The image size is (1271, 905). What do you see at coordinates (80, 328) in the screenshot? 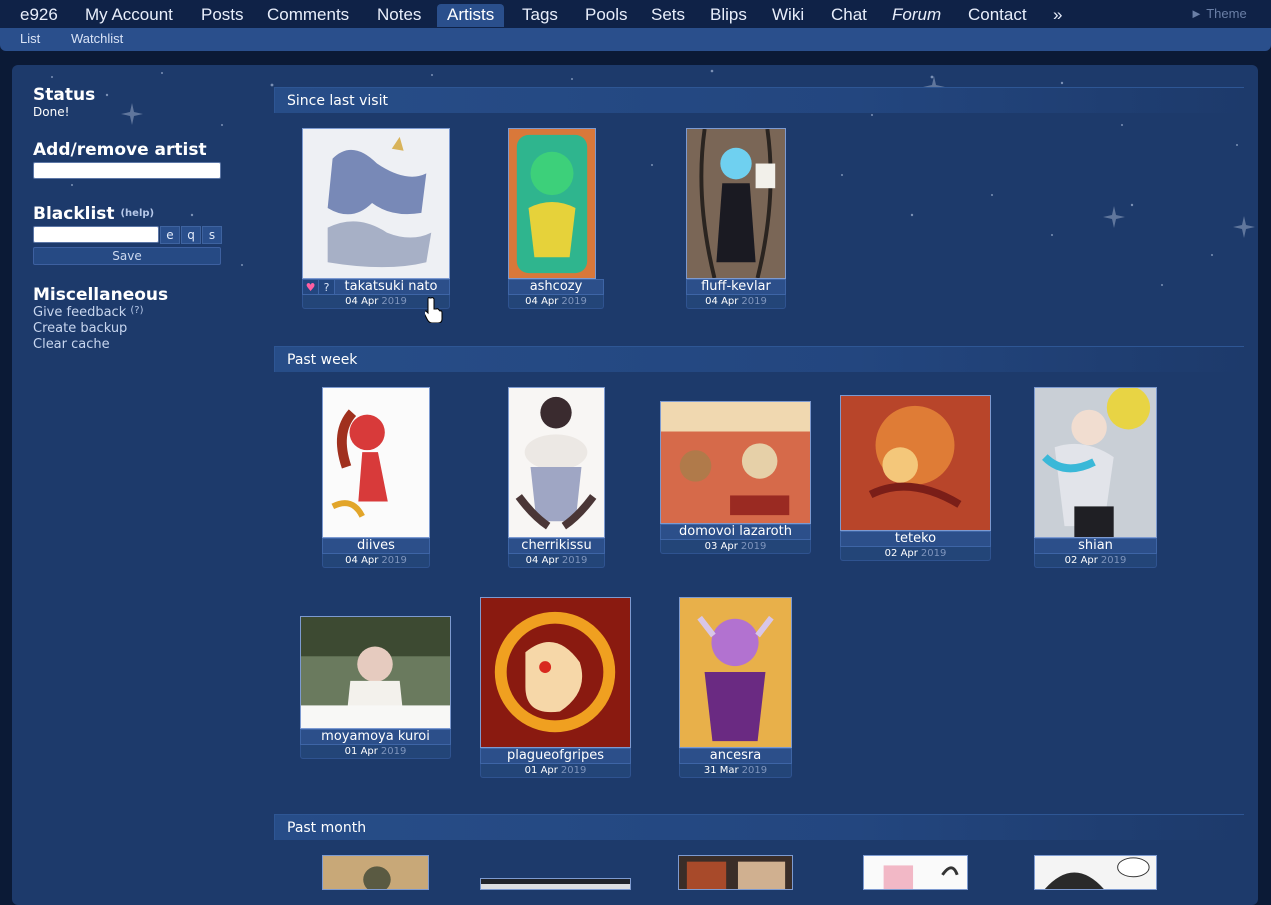
I see `create-backup-link: Create backup` at bounding box center [80, 328].